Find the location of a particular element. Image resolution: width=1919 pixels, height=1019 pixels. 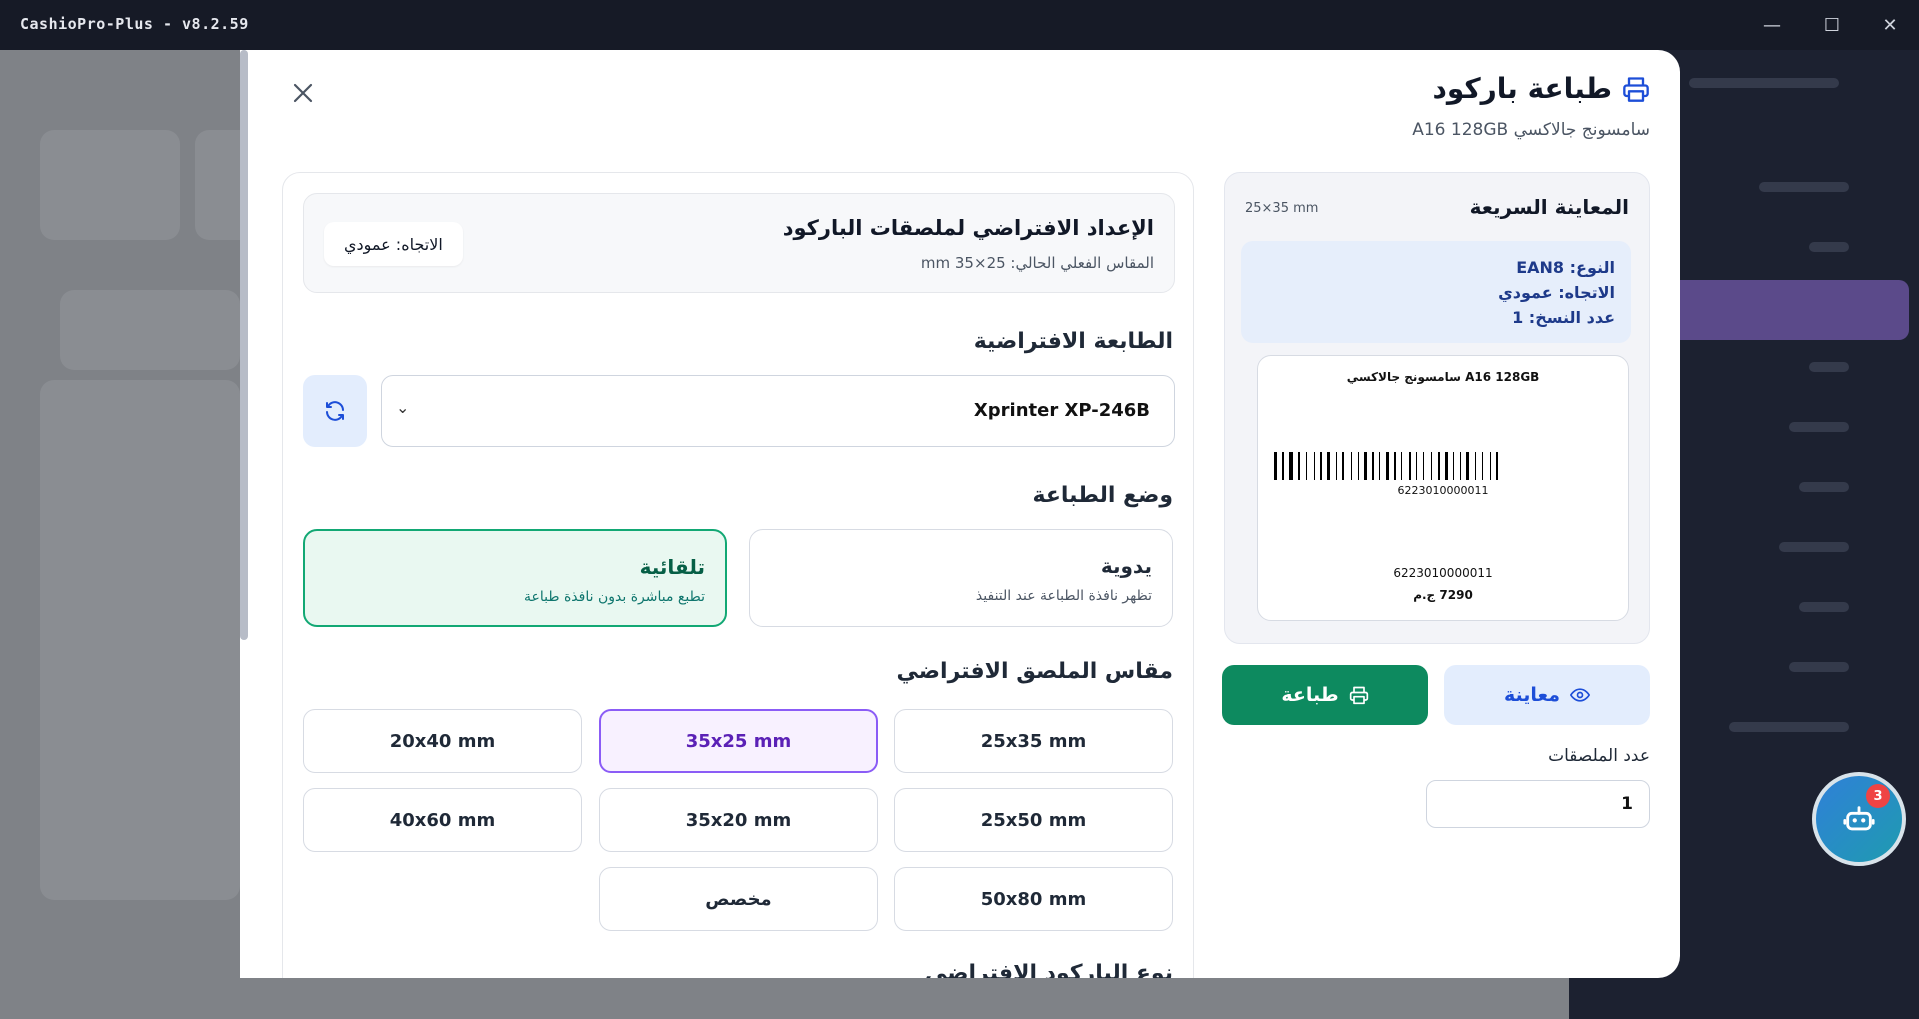

maximize-icon: ☐ is located at coordinates (1832, 25).